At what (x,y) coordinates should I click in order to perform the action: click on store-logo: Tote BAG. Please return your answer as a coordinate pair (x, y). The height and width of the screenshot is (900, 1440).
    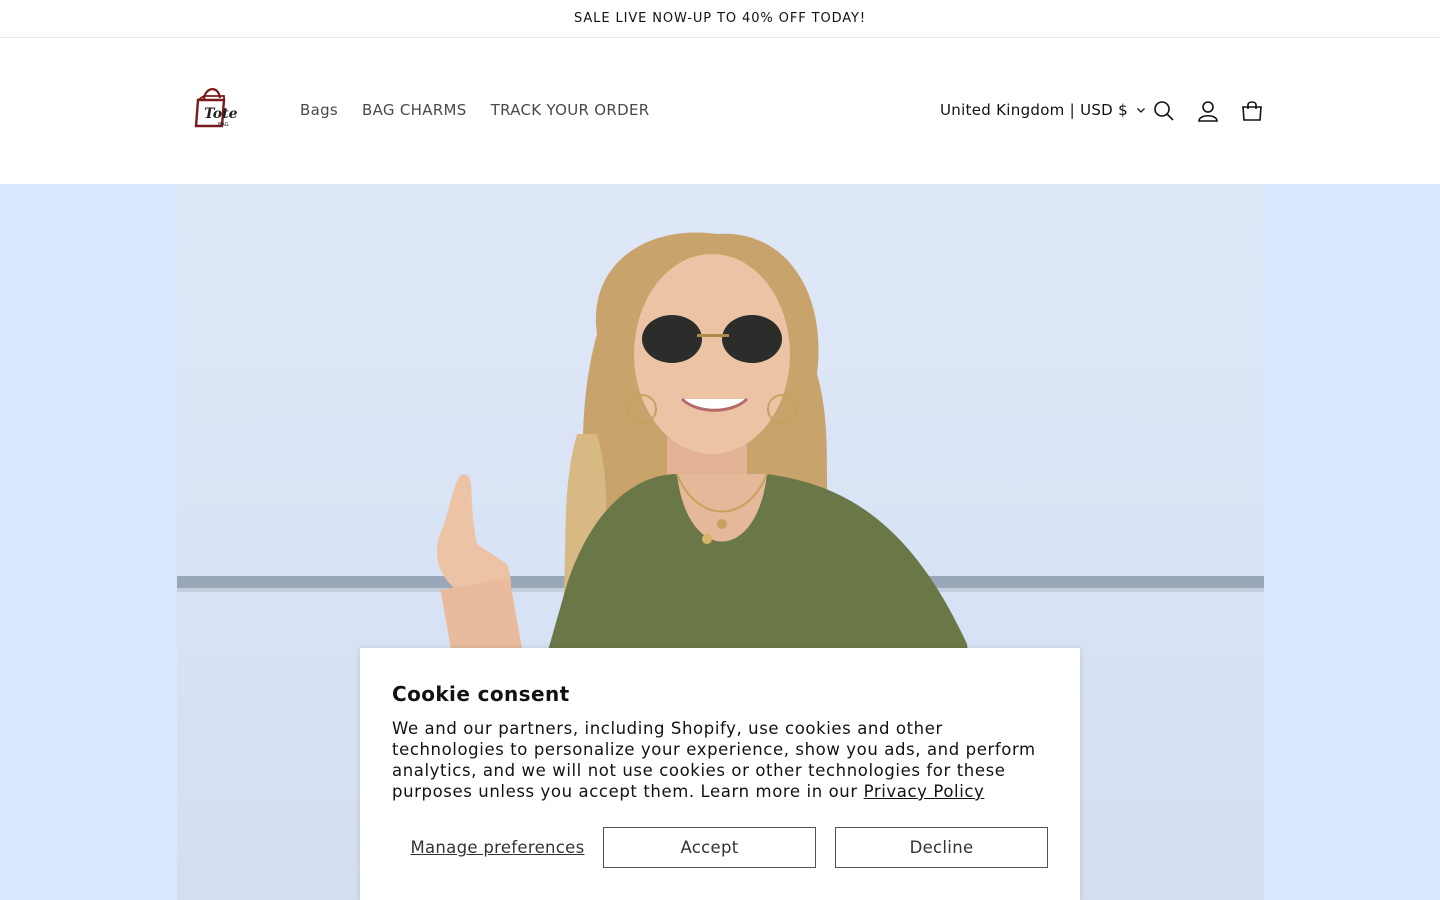
    Looking at the image, I should click on (215, 107).